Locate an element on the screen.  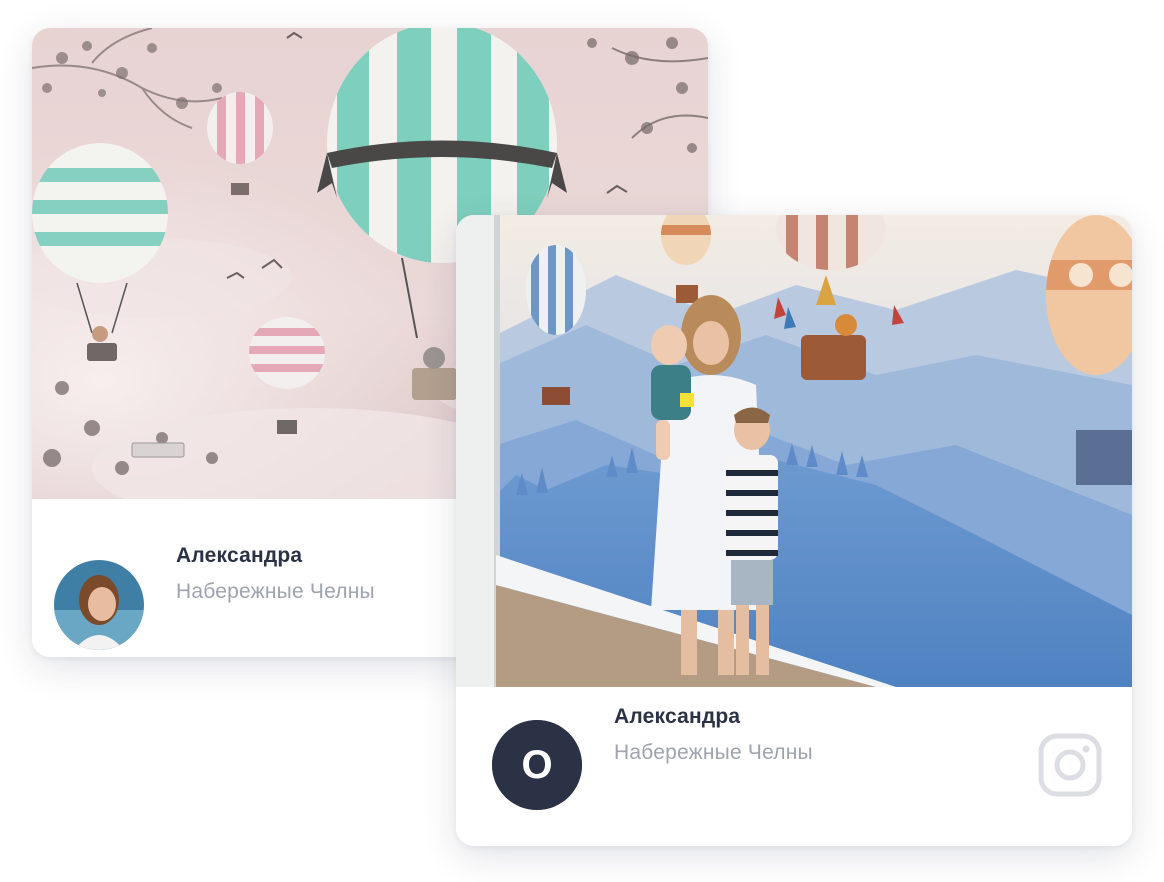
avatar-letter-icon: O is located at coordinates (537, 765).